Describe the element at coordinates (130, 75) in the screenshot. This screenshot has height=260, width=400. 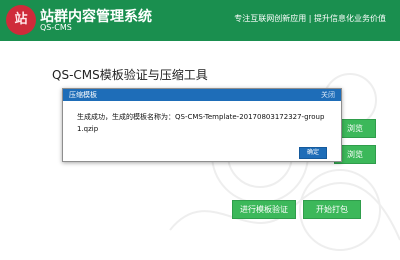
I see `tool-title: QS-CMS模板验证与压缩工具` at that location.